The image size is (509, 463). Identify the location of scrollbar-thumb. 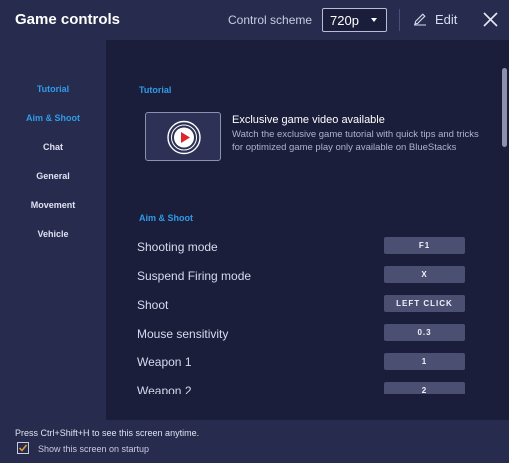
(504, 107).